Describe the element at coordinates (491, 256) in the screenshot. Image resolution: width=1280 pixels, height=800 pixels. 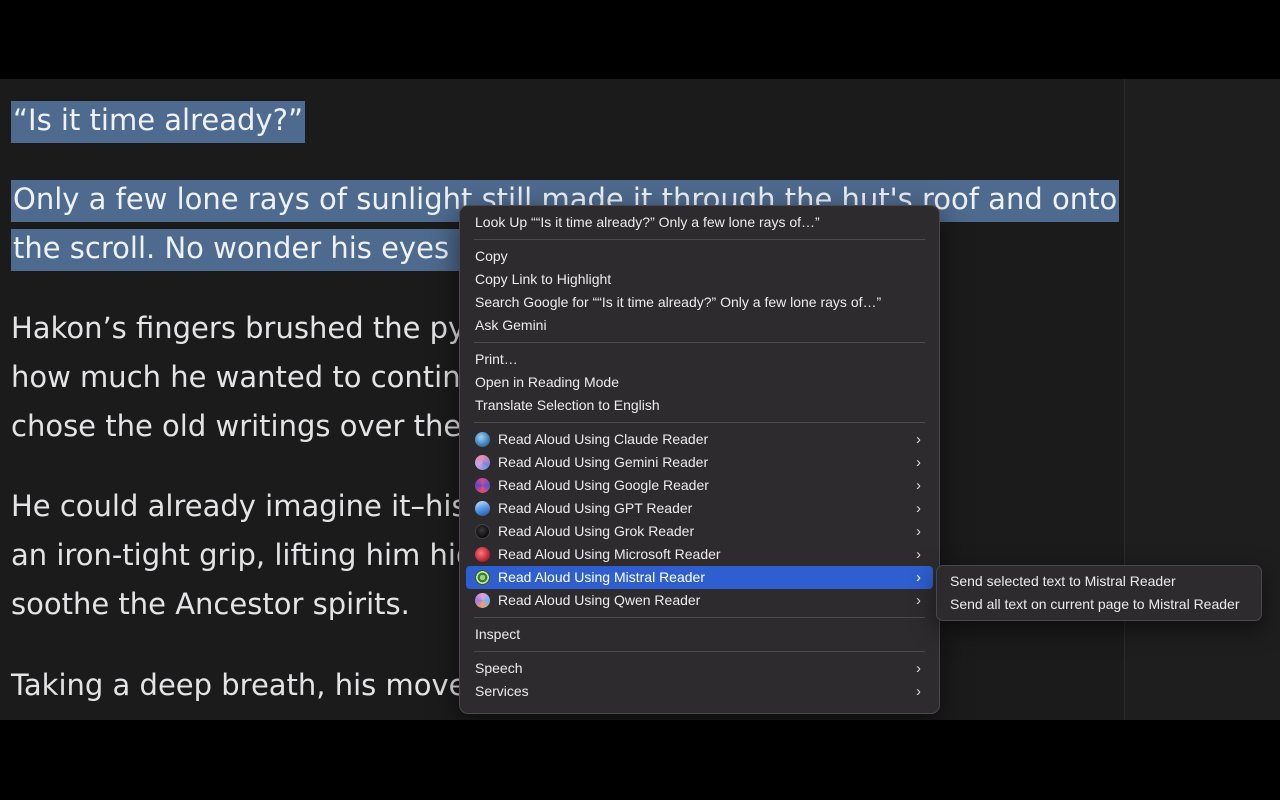
I see `menu-item-label: Copy` at that location.